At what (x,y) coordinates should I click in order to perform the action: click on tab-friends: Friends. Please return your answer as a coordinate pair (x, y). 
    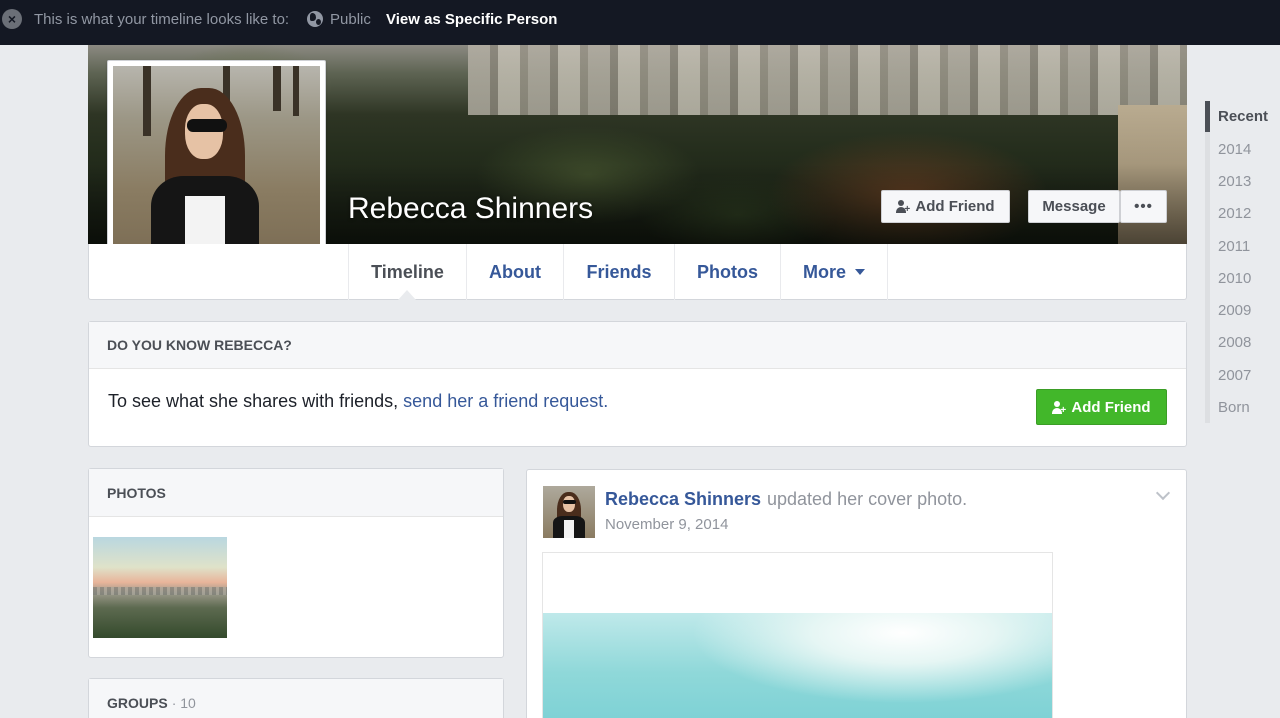
    Looking at the image, I should click on (618, 272).